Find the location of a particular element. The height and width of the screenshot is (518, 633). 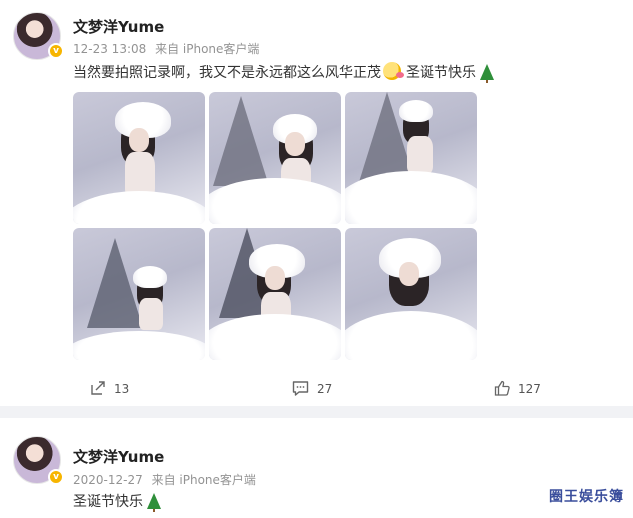

thumbs-up-icon is located at coordinates (502, 388).